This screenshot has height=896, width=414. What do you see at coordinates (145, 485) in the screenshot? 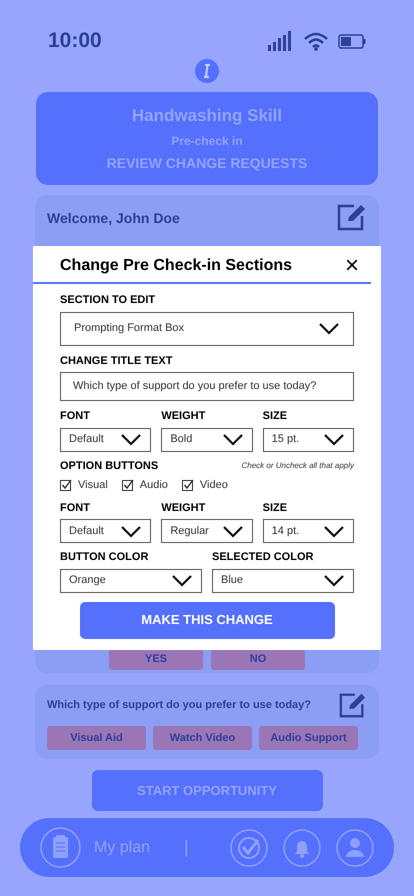
I see `option-checkbox: Audio` at bounding box center [145, 485].